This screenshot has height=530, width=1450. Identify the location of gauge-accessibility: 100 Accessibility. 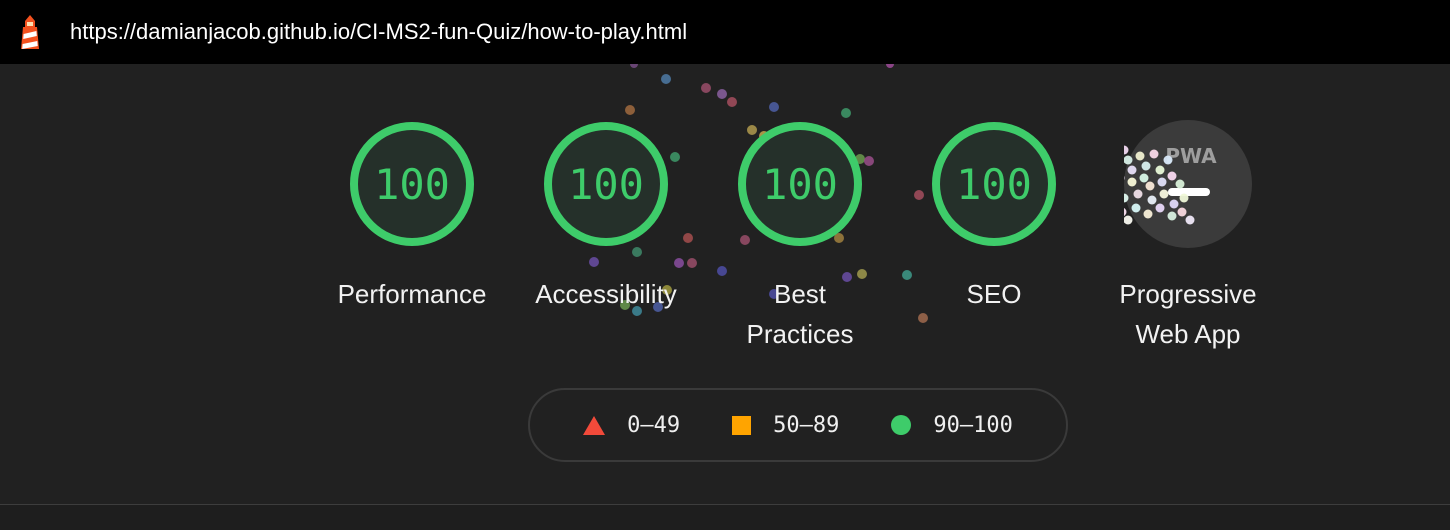
(606, 217).